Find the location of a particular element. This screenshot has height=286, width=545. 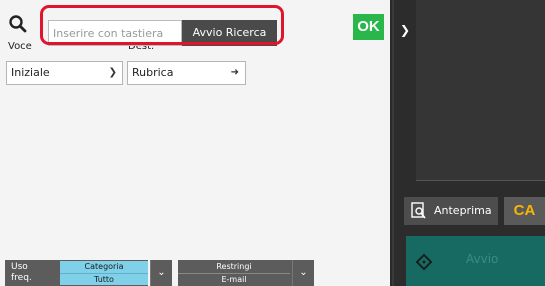

dest-select-value: Rubrica is located at coordinates (153, 72).